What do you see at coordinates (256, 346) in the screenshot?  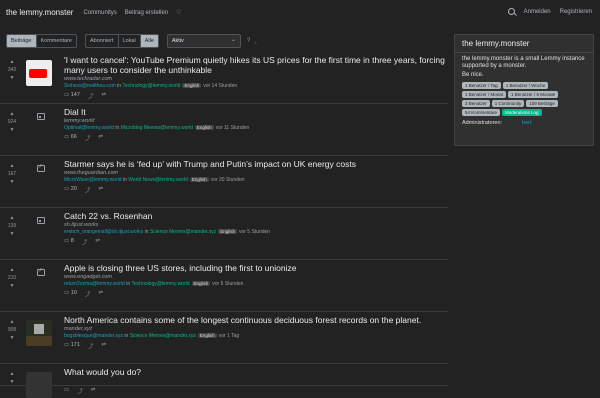 I see `post-actions: ▭ 171 ⤴ ⇌` at bounding box center [256, 346].